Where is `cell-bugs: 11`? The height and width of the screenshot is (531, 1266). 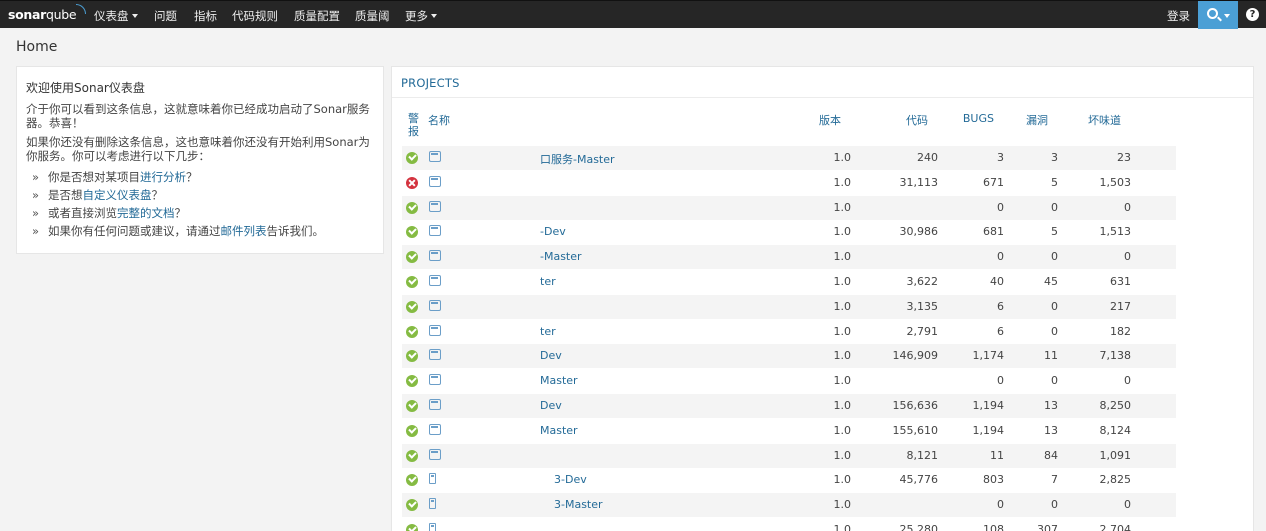
cell-bugs: 11 is located at coordinates (997, 455).